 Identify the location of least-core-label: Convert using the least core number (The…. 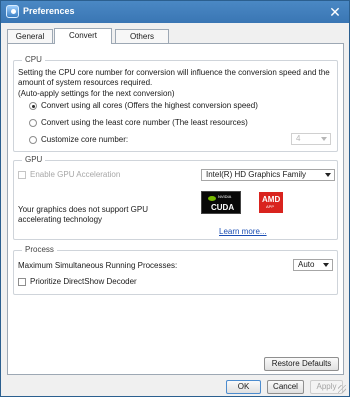
(144, 123).